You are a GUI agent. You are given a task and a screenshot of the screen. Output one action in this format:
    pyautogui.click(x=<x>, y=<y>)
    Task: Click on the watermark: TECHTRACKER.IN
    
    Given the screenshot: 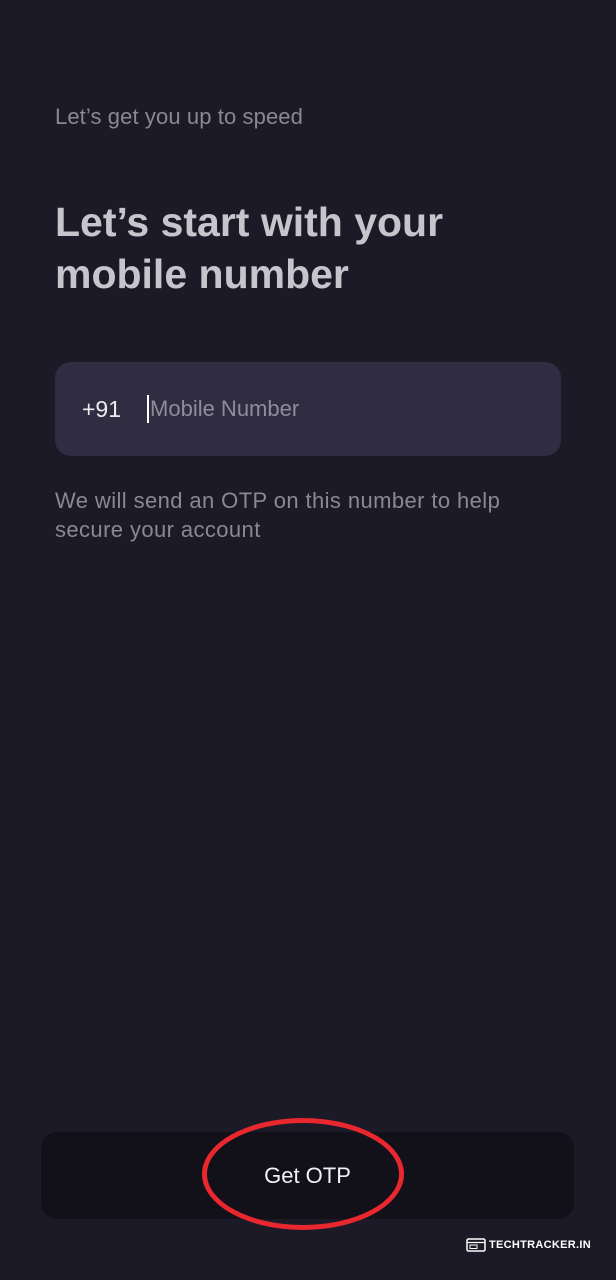 What is the action you would take?
    pyautogui.click(x=528, y=1245)
    